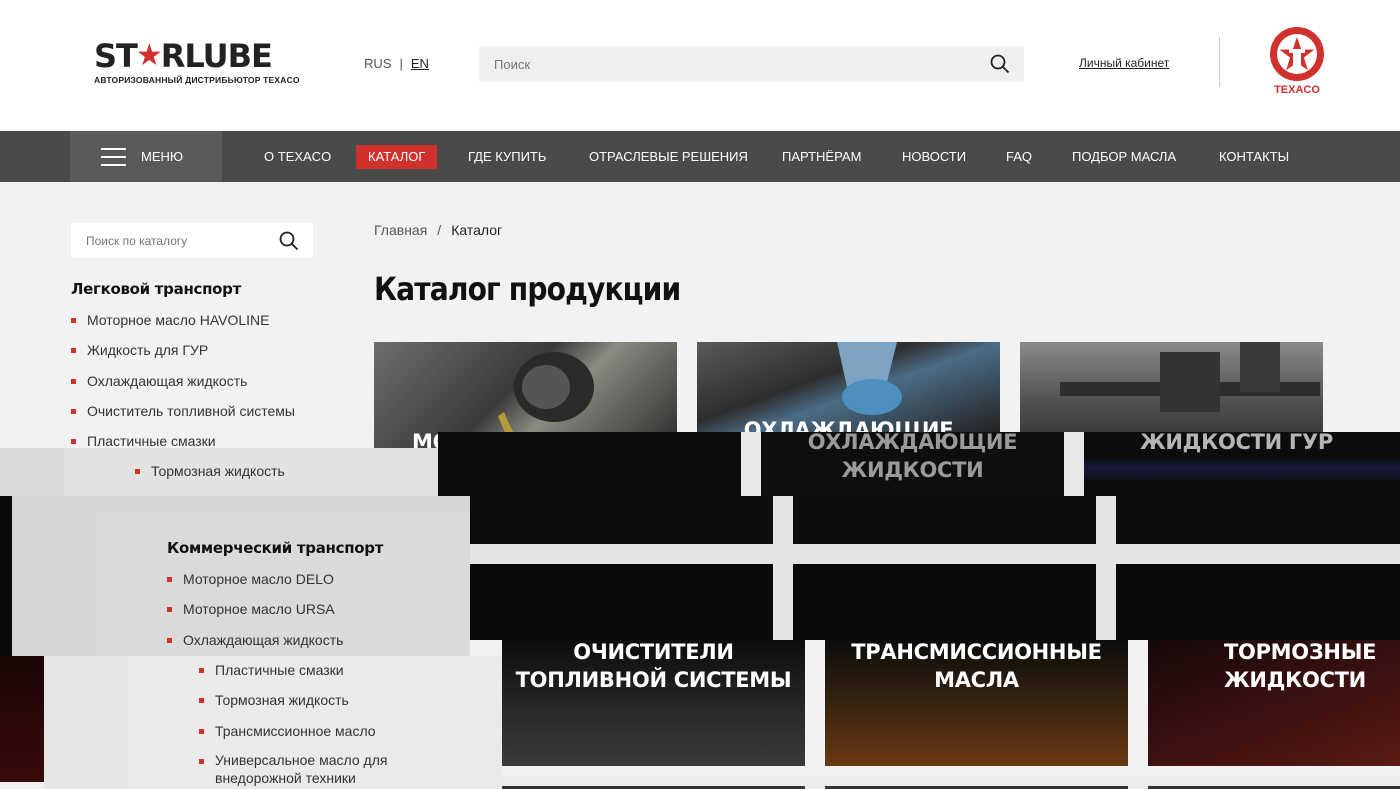 This screenshot has height=789, width=1400. Describe the element at coordinates (183, 416) in the screenshot. I see `sidebar-item-fuel-cleaner: Очиститель топливной системы` at that location.